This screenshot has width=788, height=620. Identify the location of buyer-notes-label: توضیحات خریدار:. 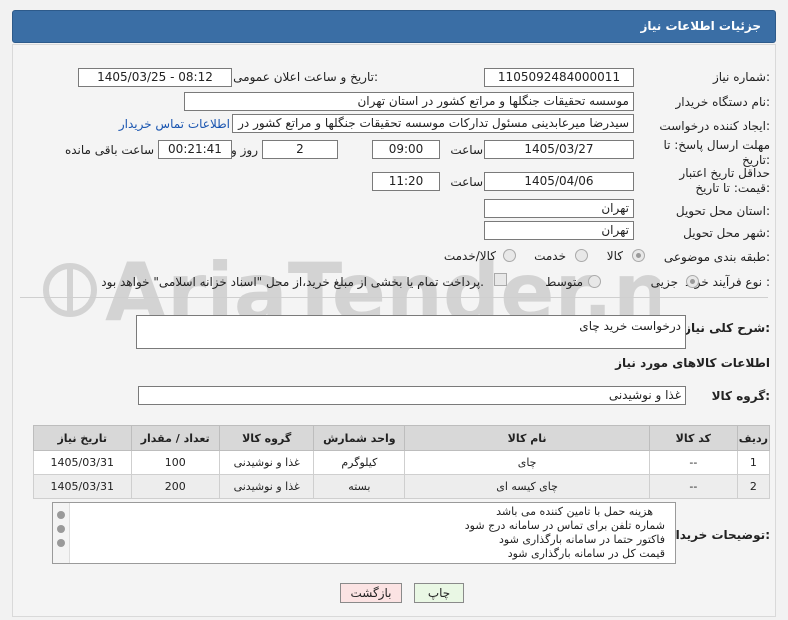
(719, 535).